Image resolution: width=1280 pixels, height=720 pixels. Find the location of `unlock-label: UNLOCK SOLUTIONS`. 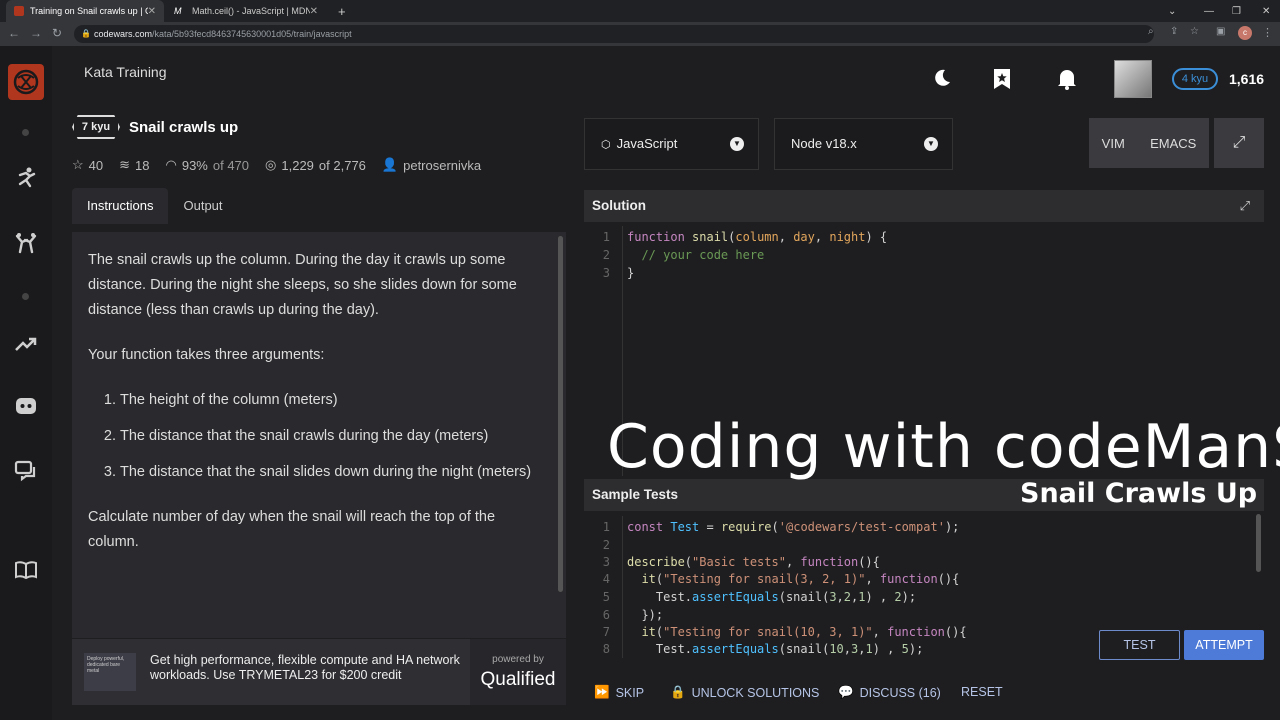

unlock-label: UNLOCK SOLUTIONS is located at coordinates (755, 692).